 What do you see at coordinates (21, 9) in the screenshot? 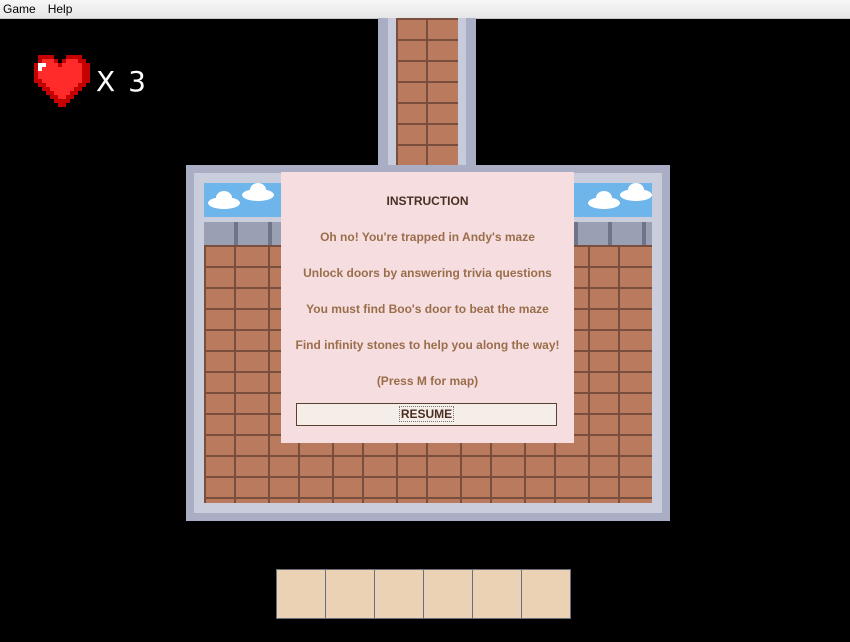
I see `menu-game: Game` at bounding box center [21, 9].